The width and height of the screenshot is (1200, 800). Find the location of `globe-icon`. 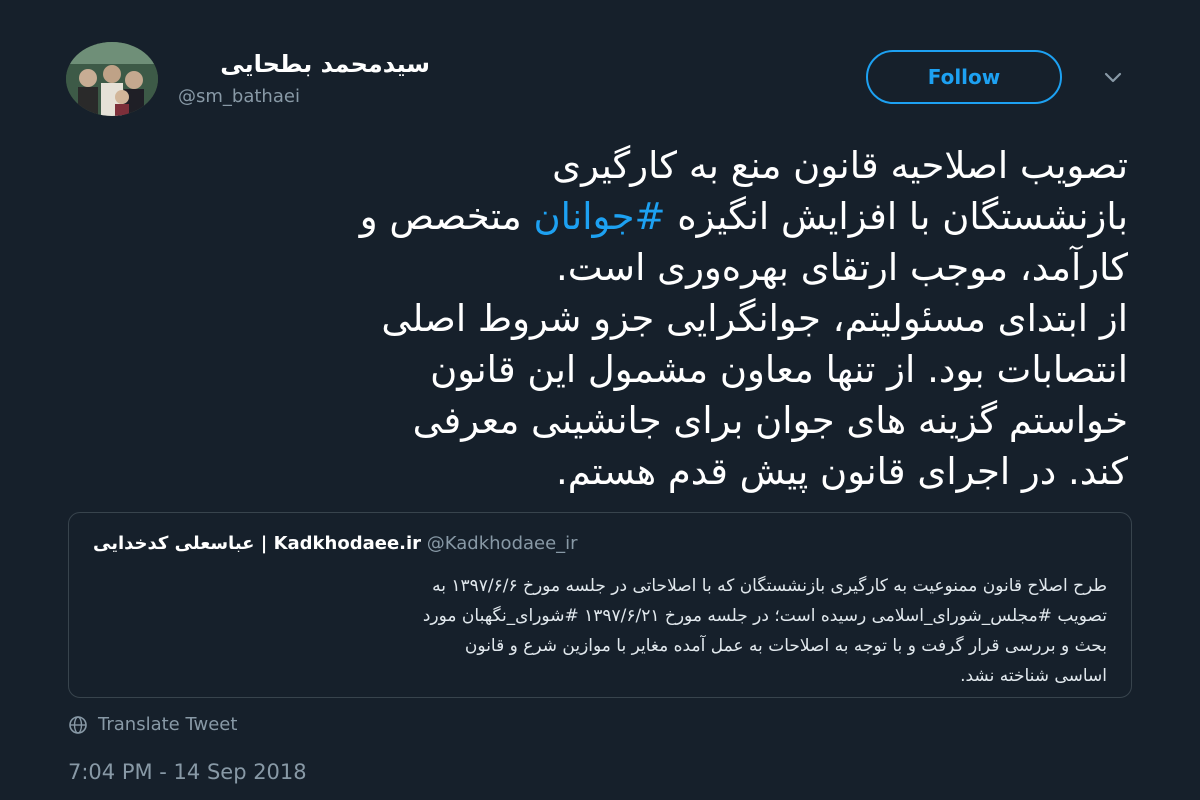

globe-icon is located at coordinates (78, 724).